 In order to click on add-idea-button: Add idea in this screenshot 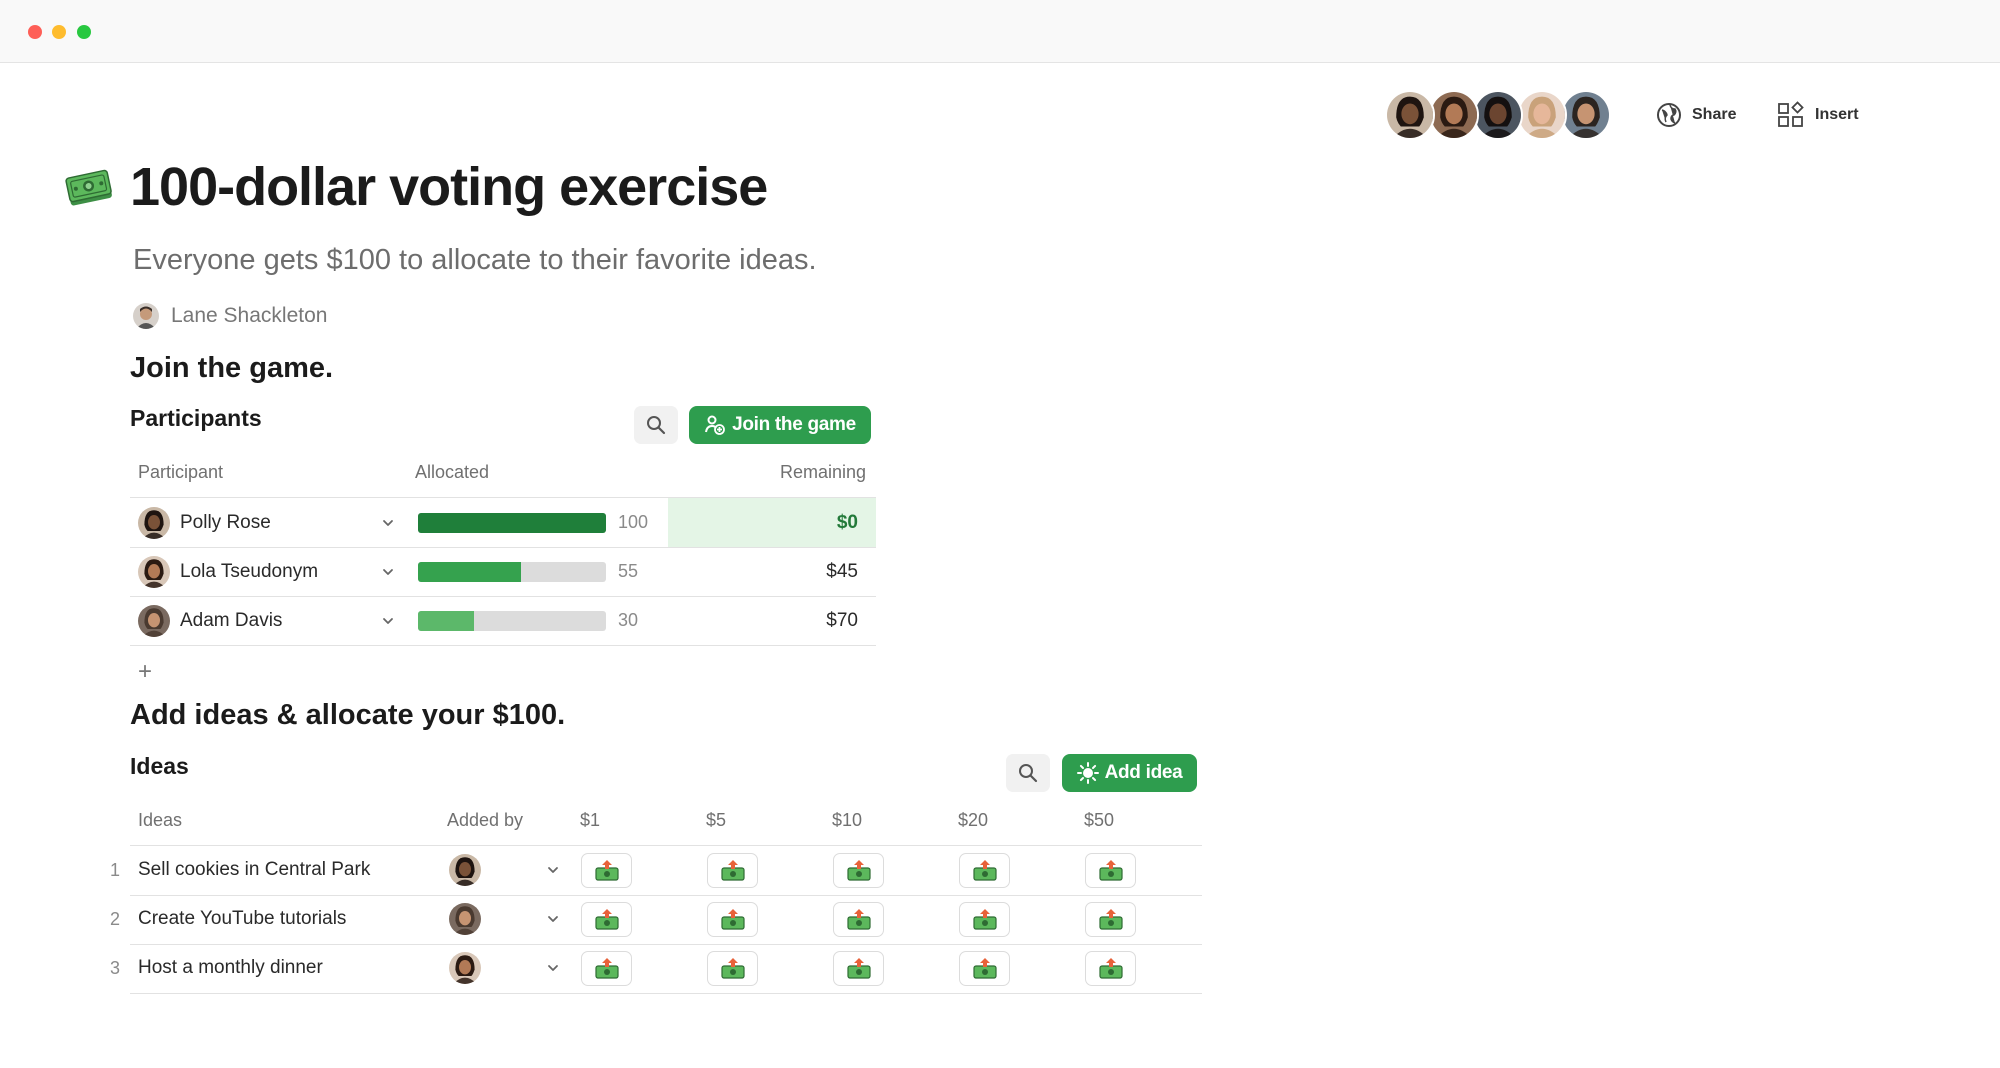, I will do `click(1129, 773)`.